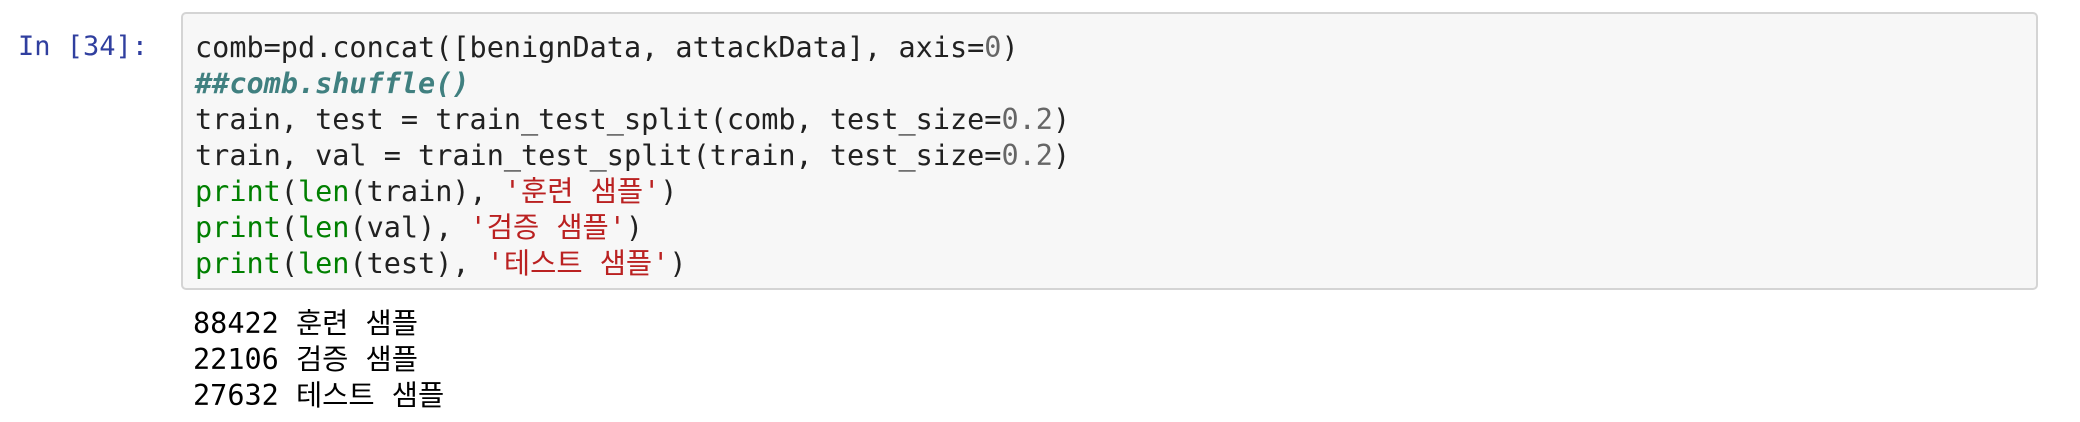 The image size is (2080, 422). I want to click on output-line: 22106 검증 샘플, so click(305, 359).